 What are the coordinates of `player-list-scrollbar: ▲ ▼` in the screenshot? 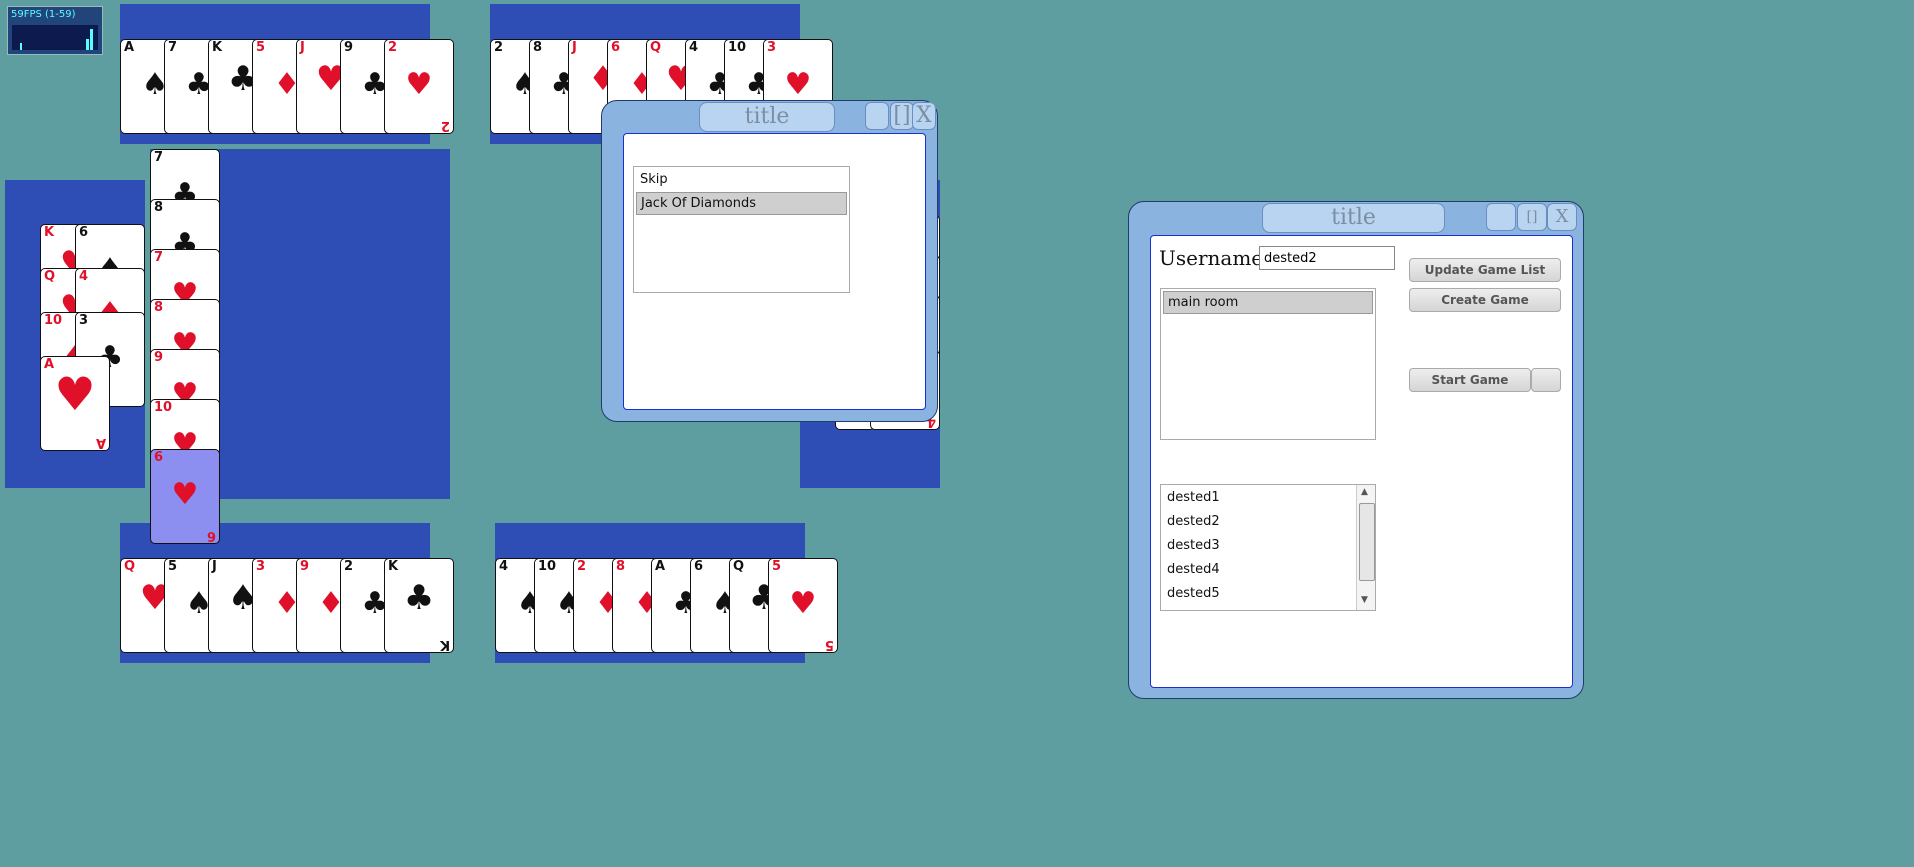 It's located at (1365, 547).